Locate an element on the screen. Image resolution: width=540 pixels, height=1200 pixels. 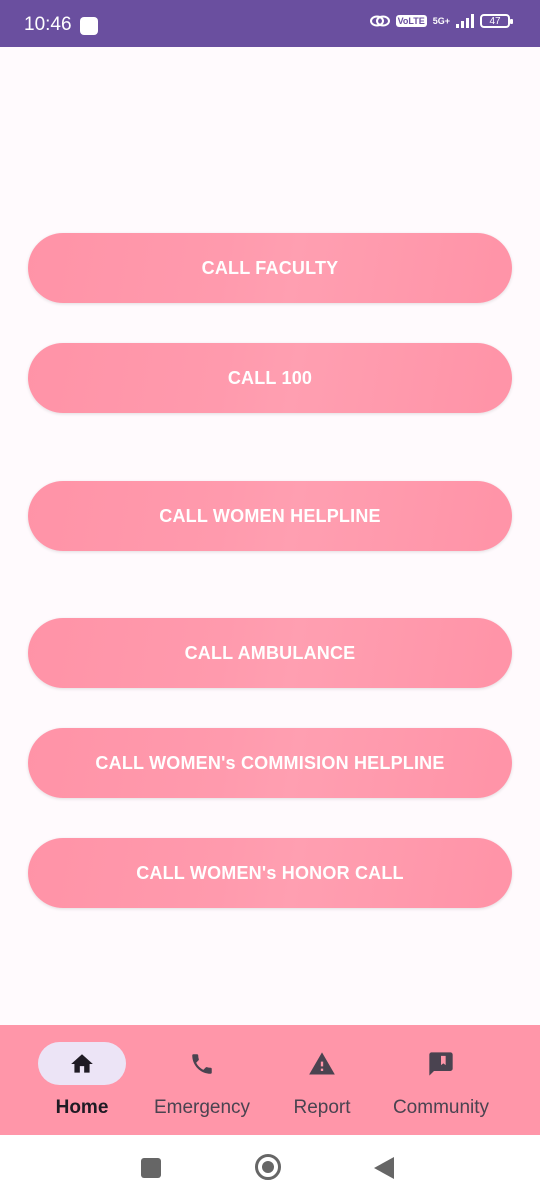
call-womens-commision-helpline-label: CALL WOMEN's COMMISION HELPLINE is located at coordinates (270, 762).